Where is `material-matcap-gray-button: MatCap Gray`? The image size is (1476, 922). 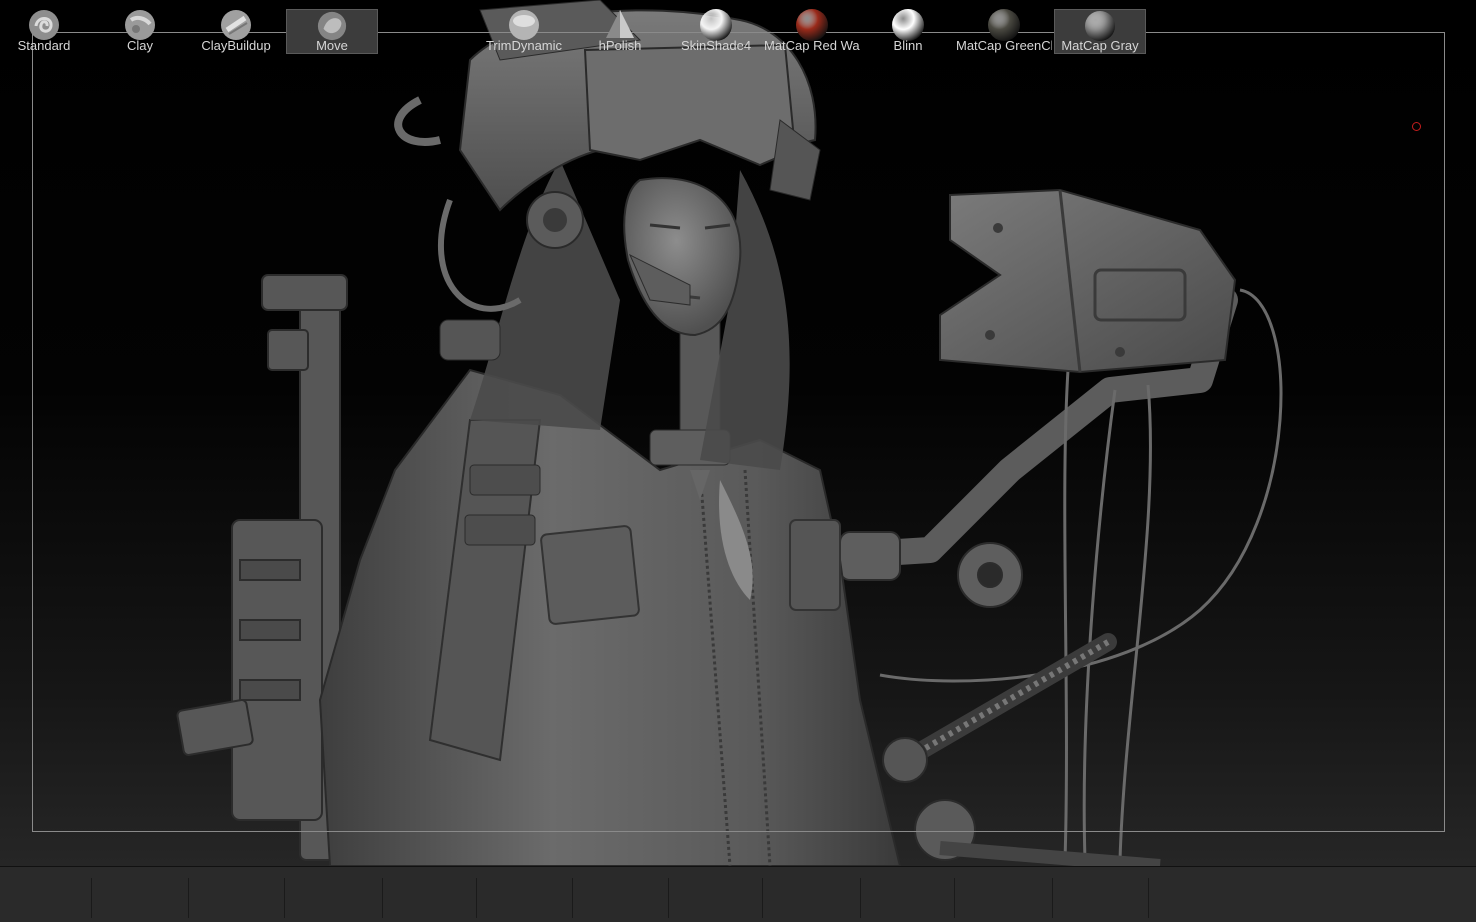 material-matcap-gray-button: MatCap Gray is located at coordinates (1100, 31).